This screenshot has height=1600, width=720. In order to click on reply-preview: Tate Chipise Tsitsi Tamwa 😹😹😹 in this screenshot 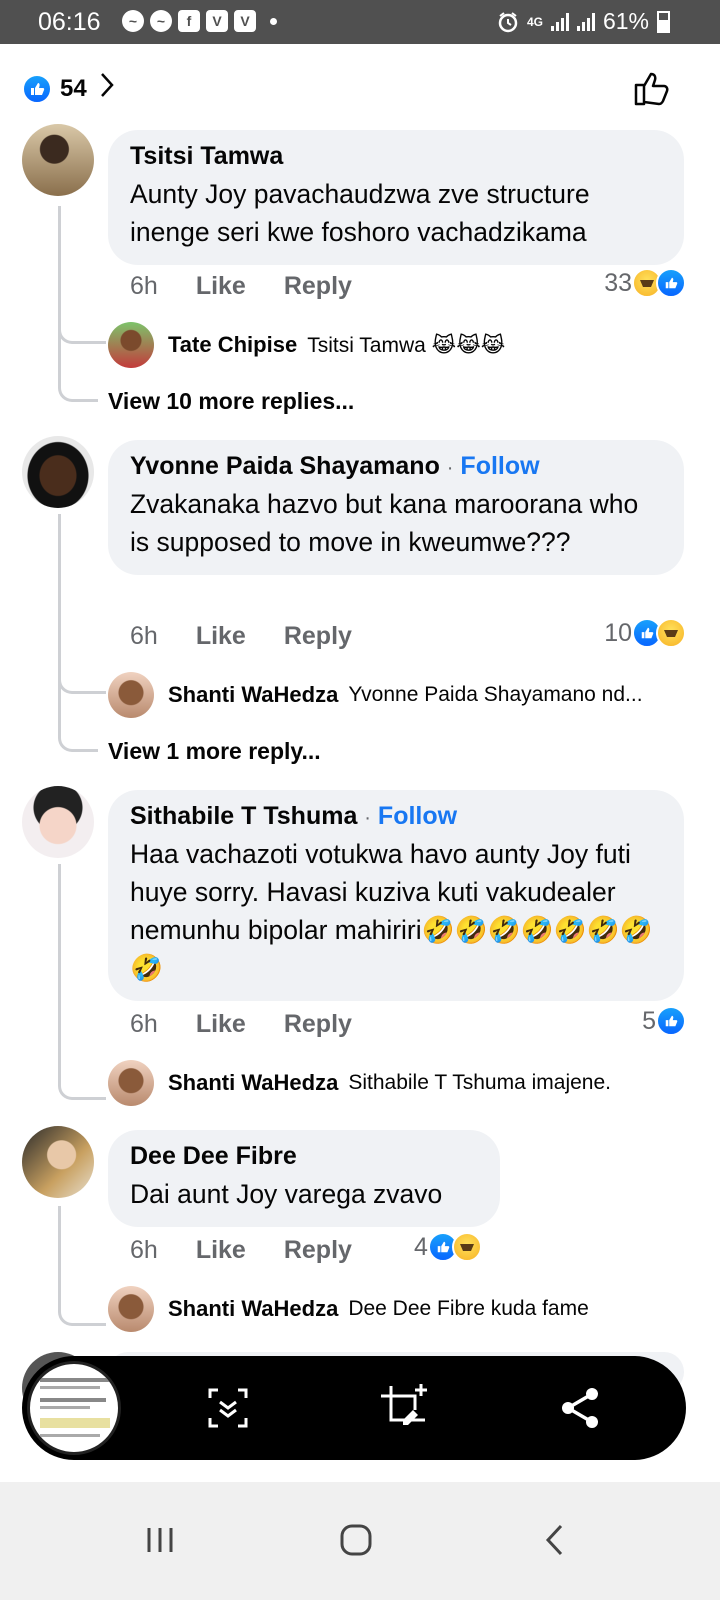, I will do `click(306, 345)`.